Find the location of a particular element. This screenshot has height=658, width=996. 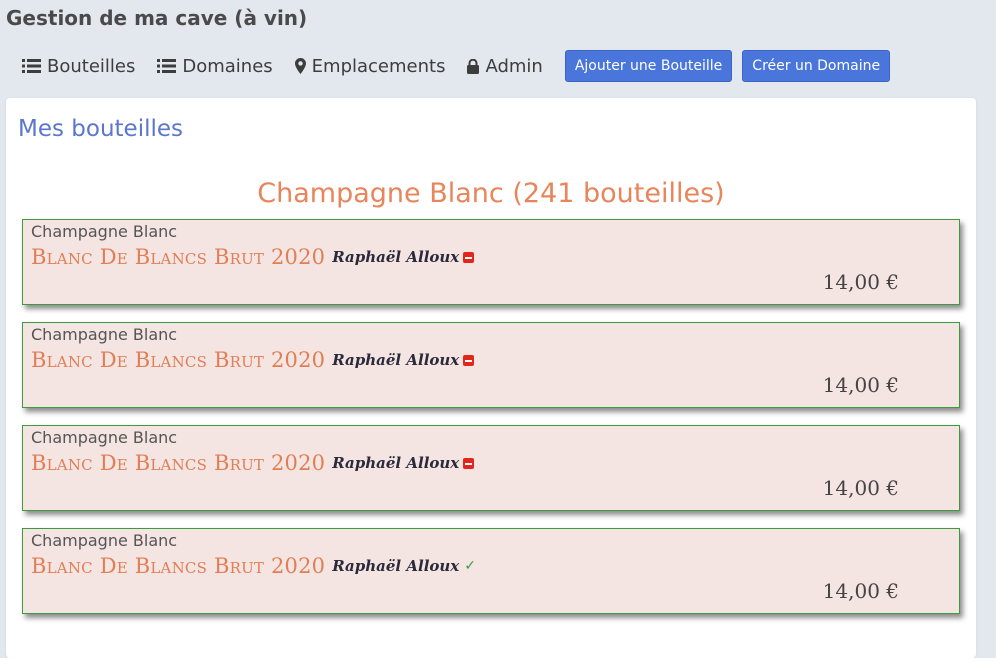

nav-bouteilles-label: Bouteilles is located at coordinates (91, 66).